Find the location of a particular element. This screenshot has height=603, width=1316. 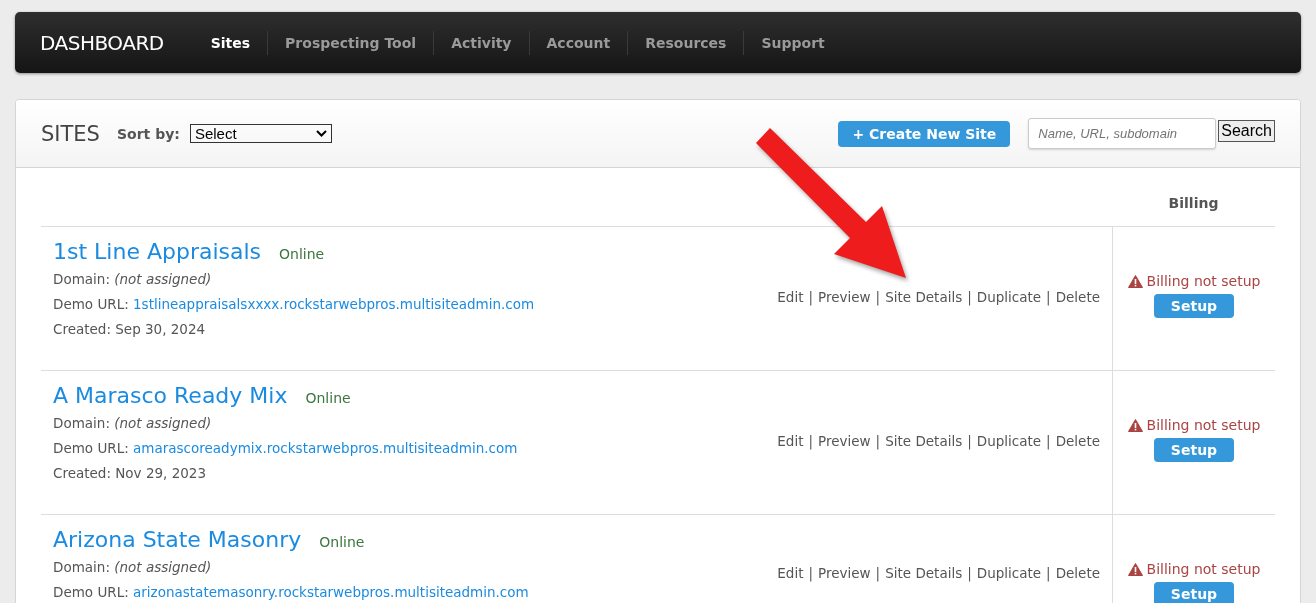

nav-tab: Sites is located at coordinates (230, 42).